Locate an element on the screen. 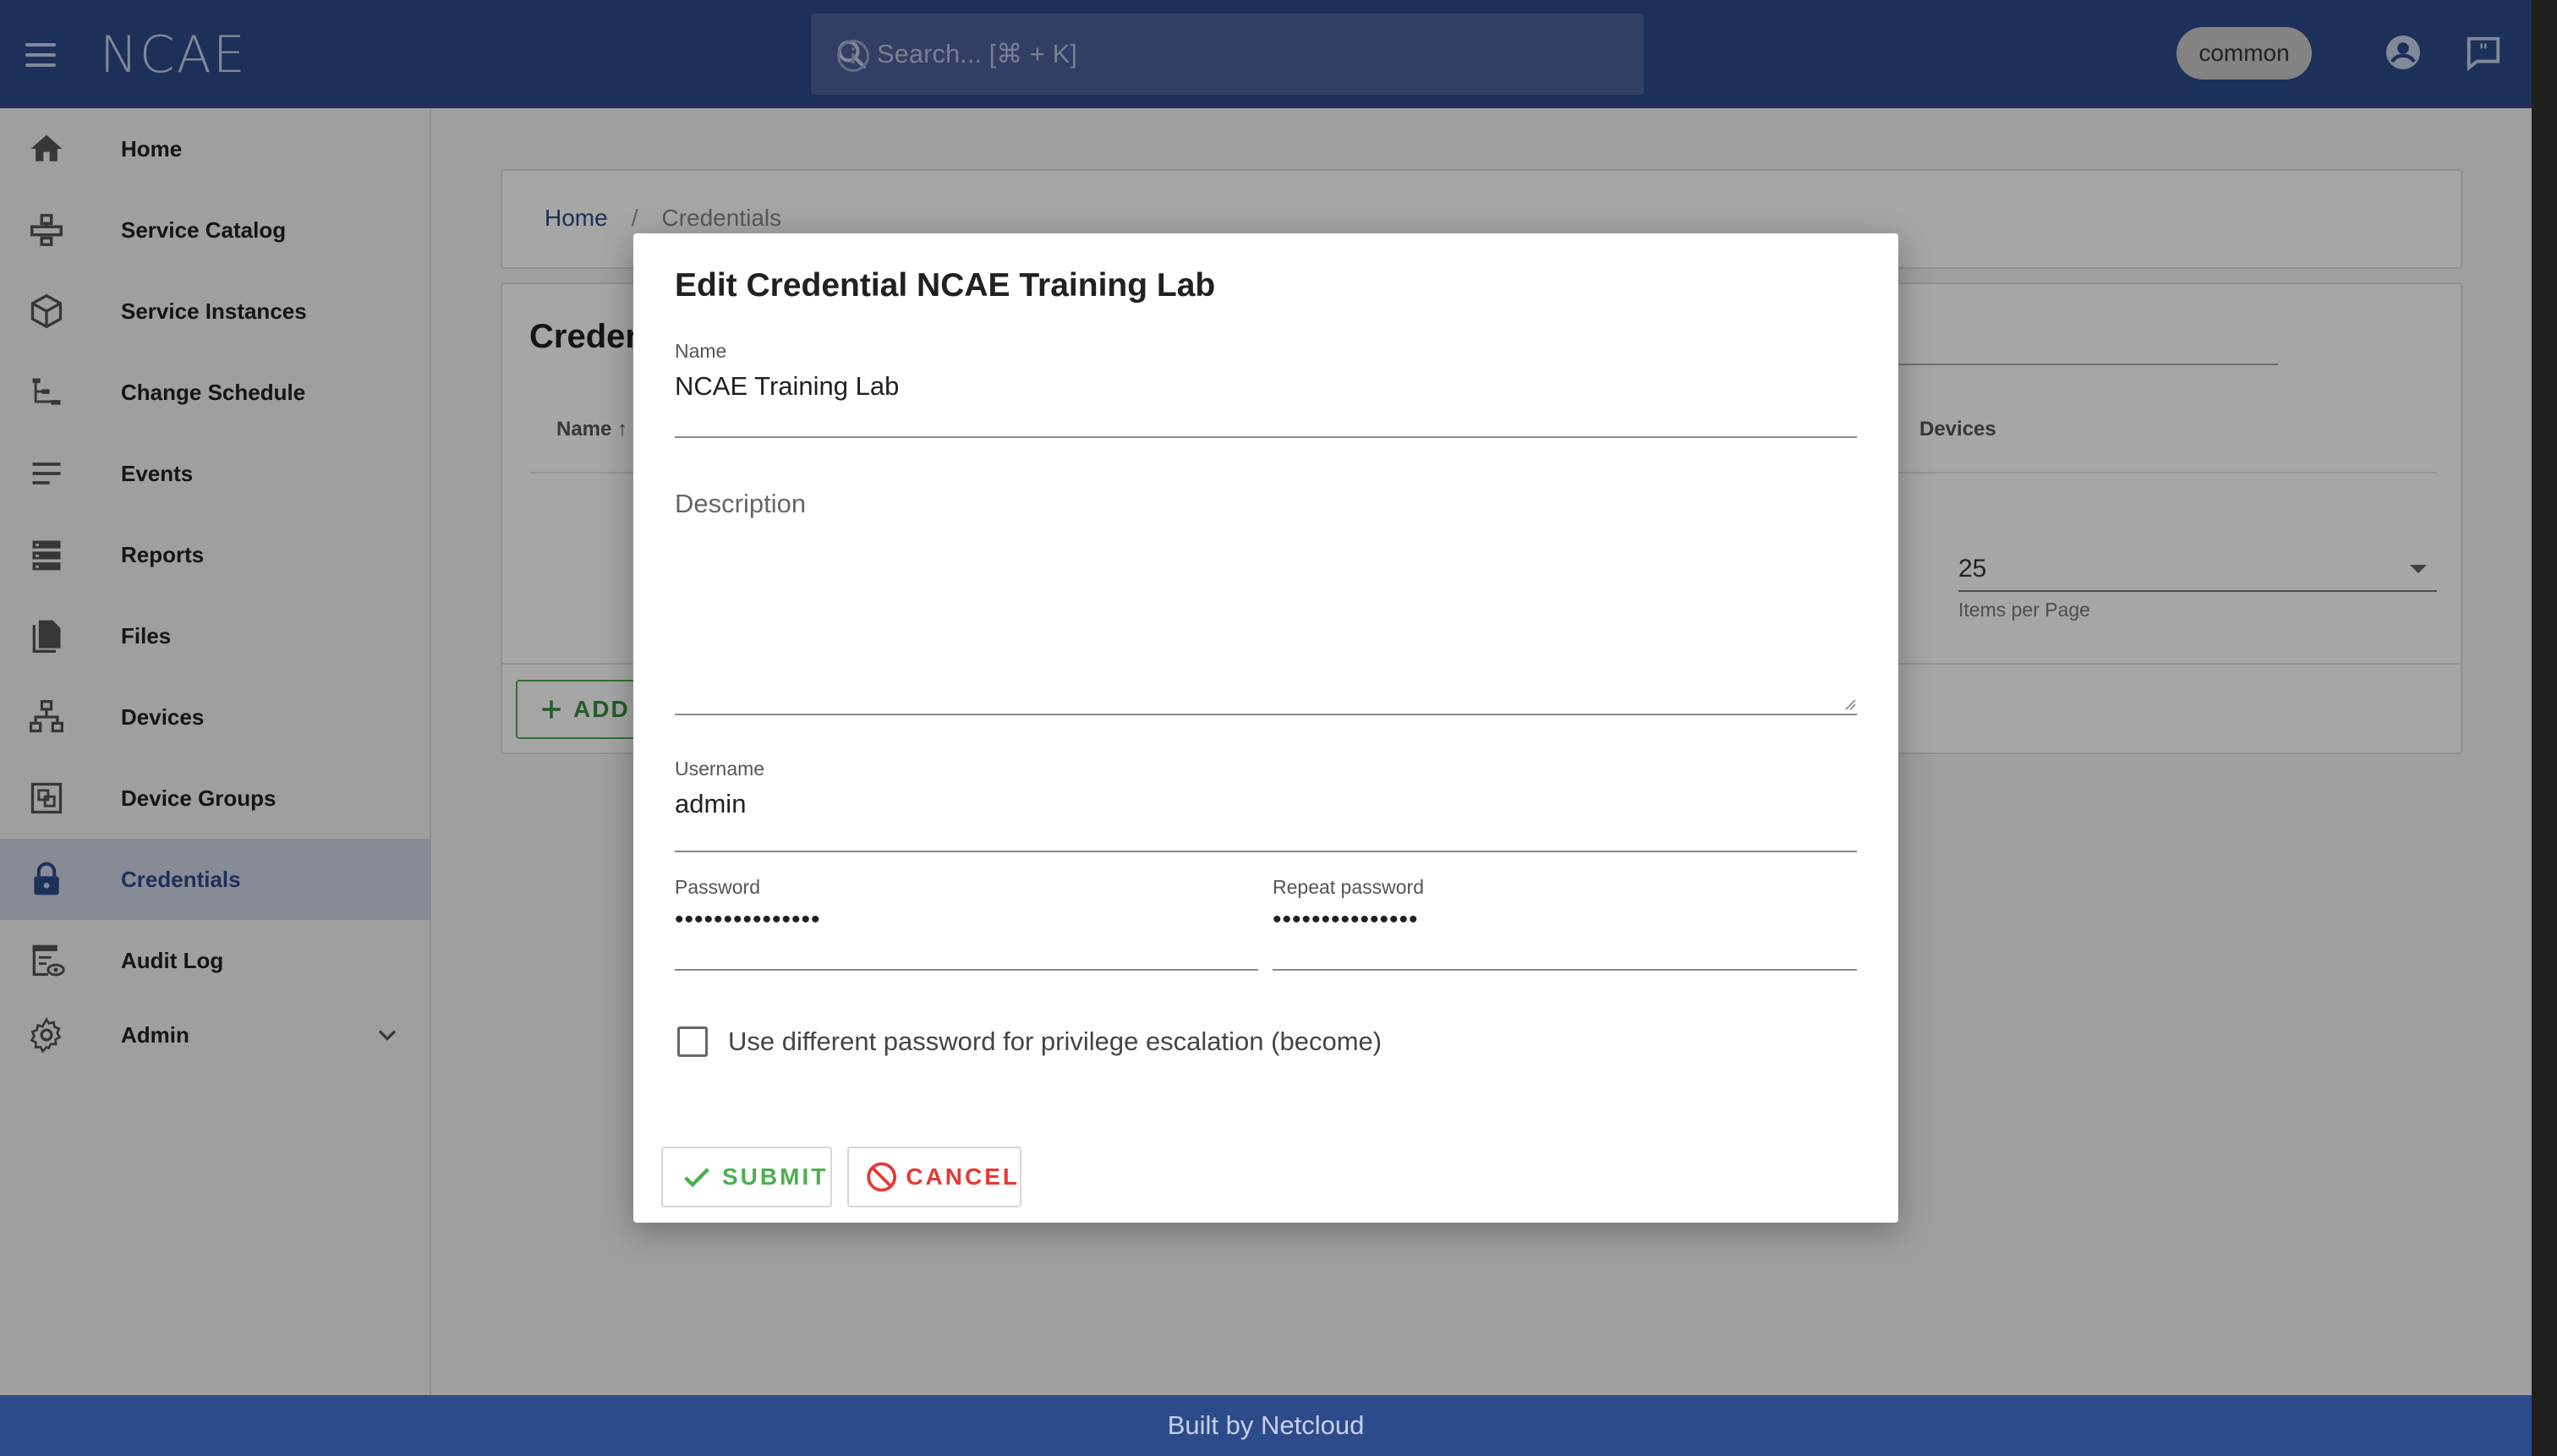  cancel-button: CANCEL is located at coordinates (934, 1177).